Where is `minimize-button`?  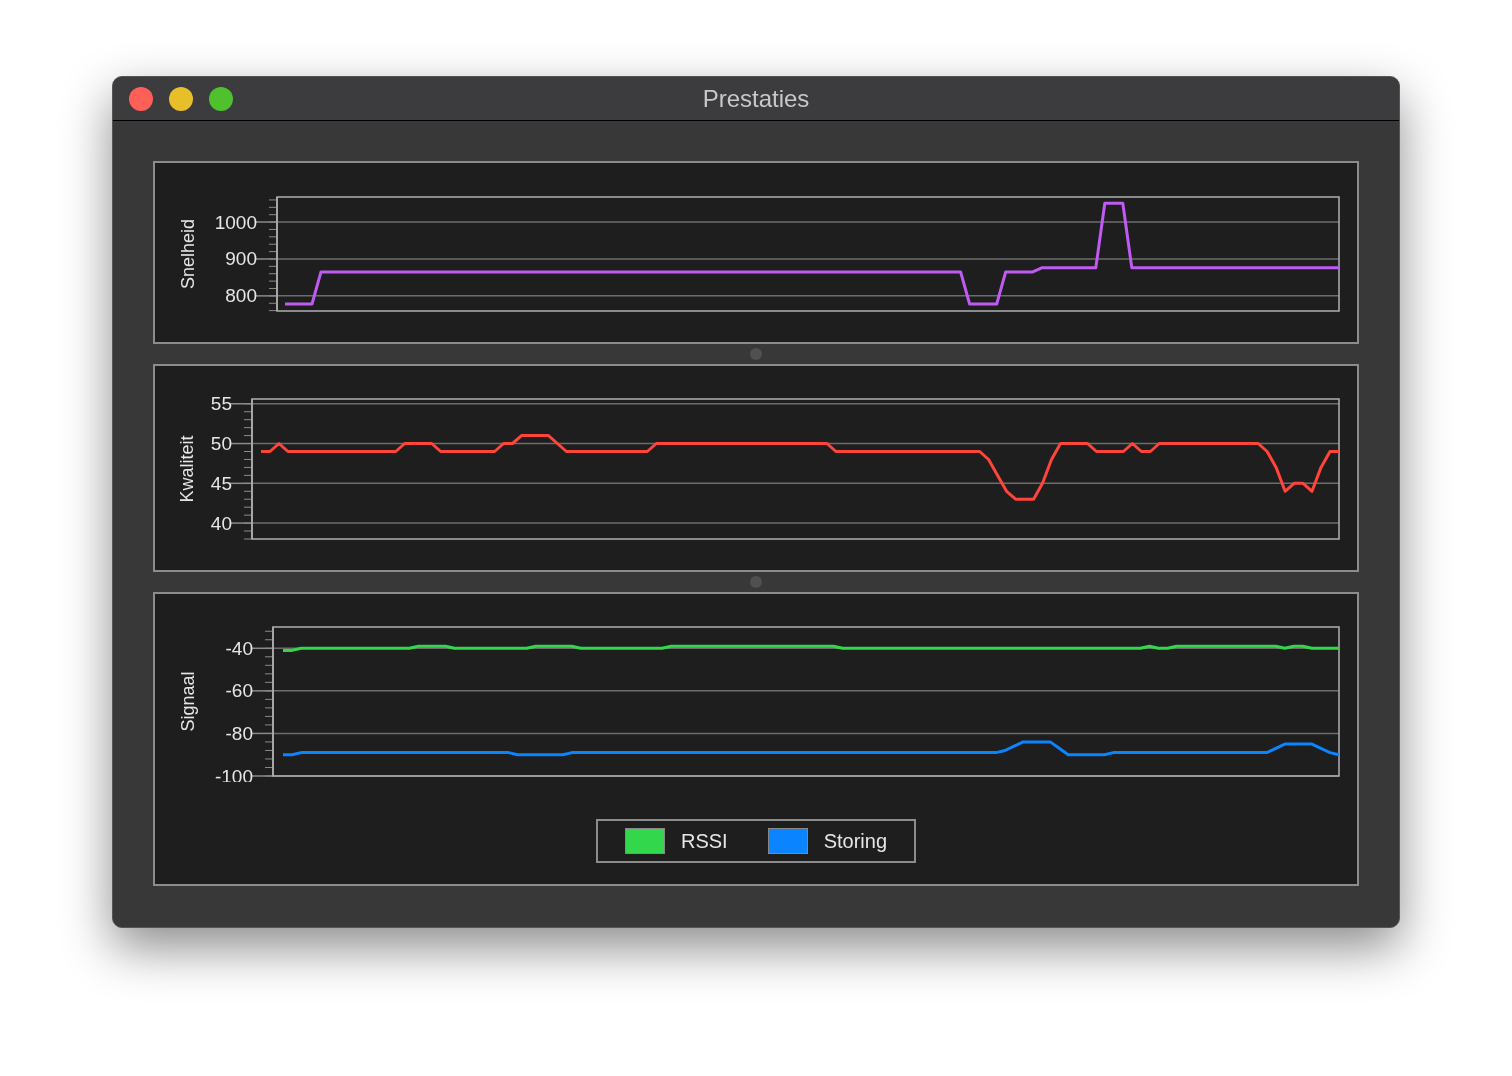
minimize-button is located at coordinates (181, 99).